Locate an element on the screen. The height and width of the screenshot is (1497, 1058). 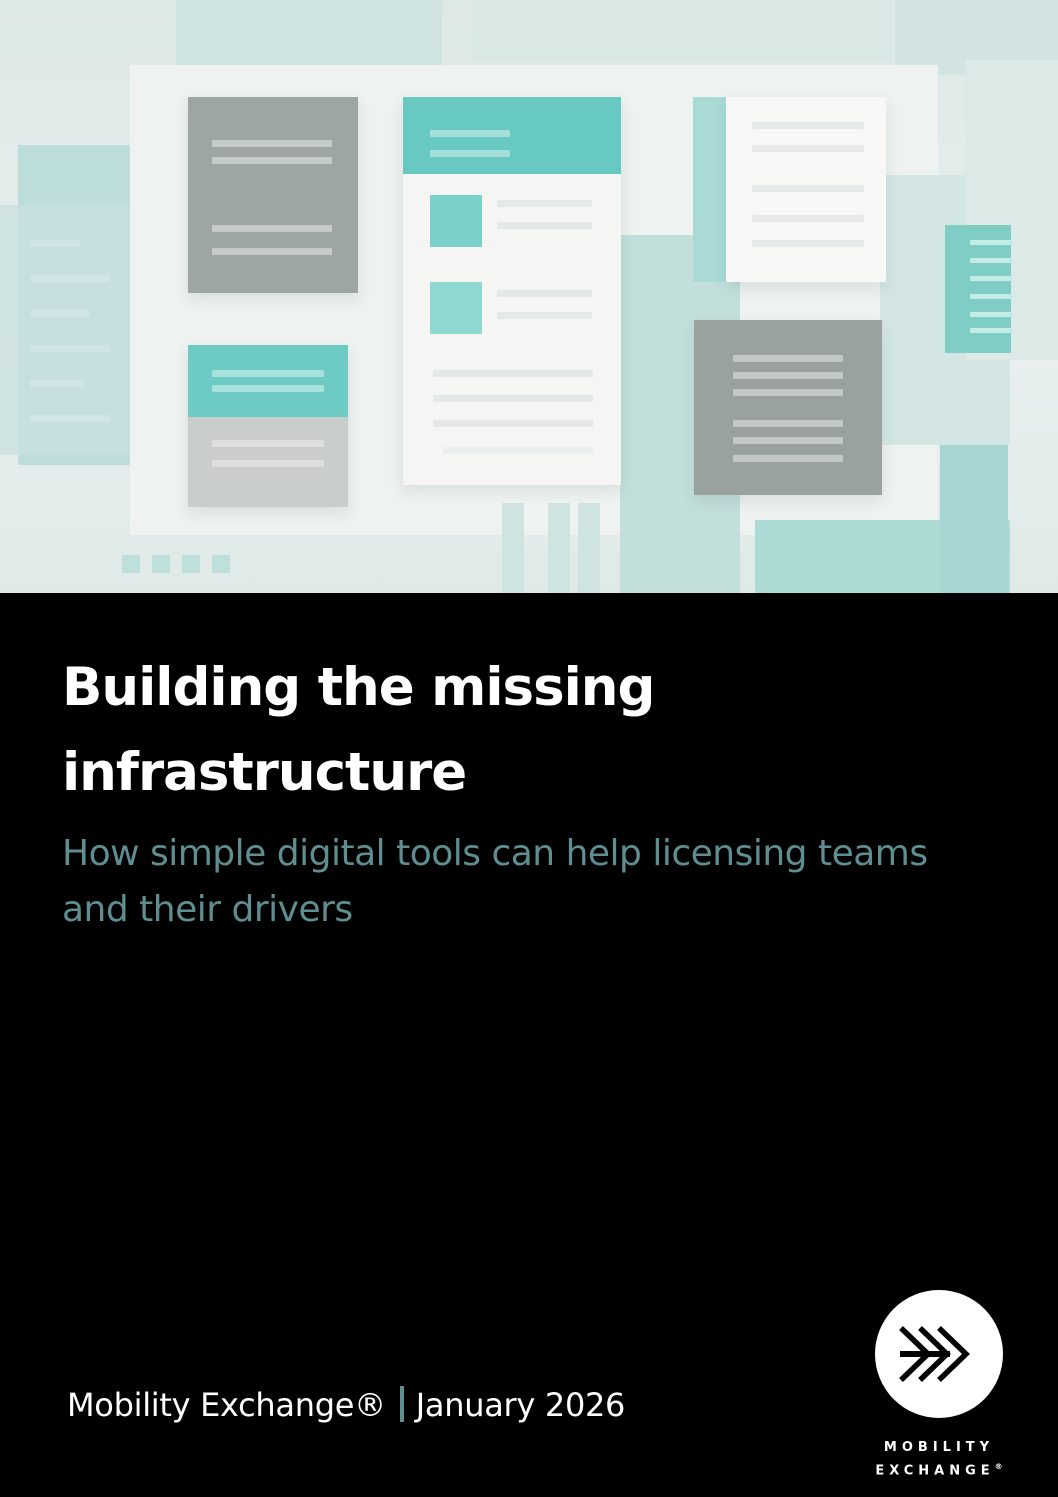
footer-credit: Mobility Exchange® January 2026 is located at coordinates (346, 1405).